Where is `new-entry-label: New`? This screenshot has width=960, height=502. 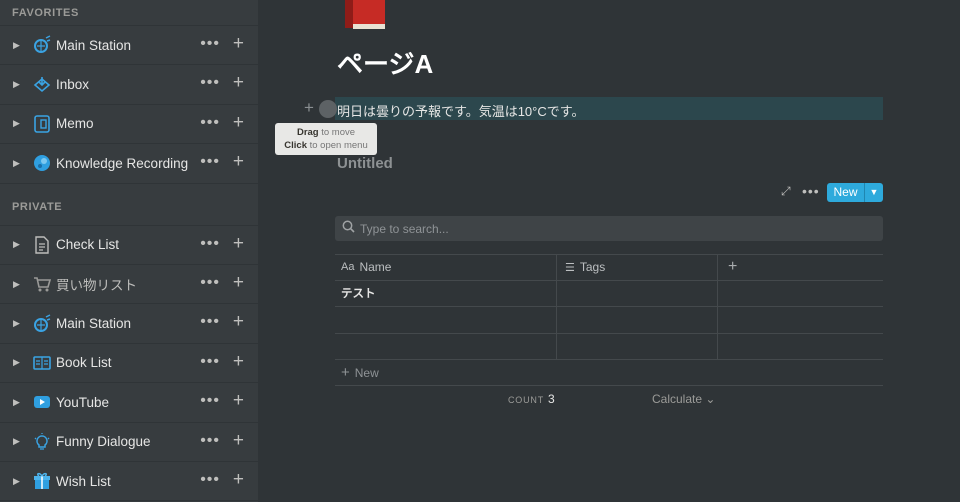 new-entry-label: New is located at coordinates (846, 192).